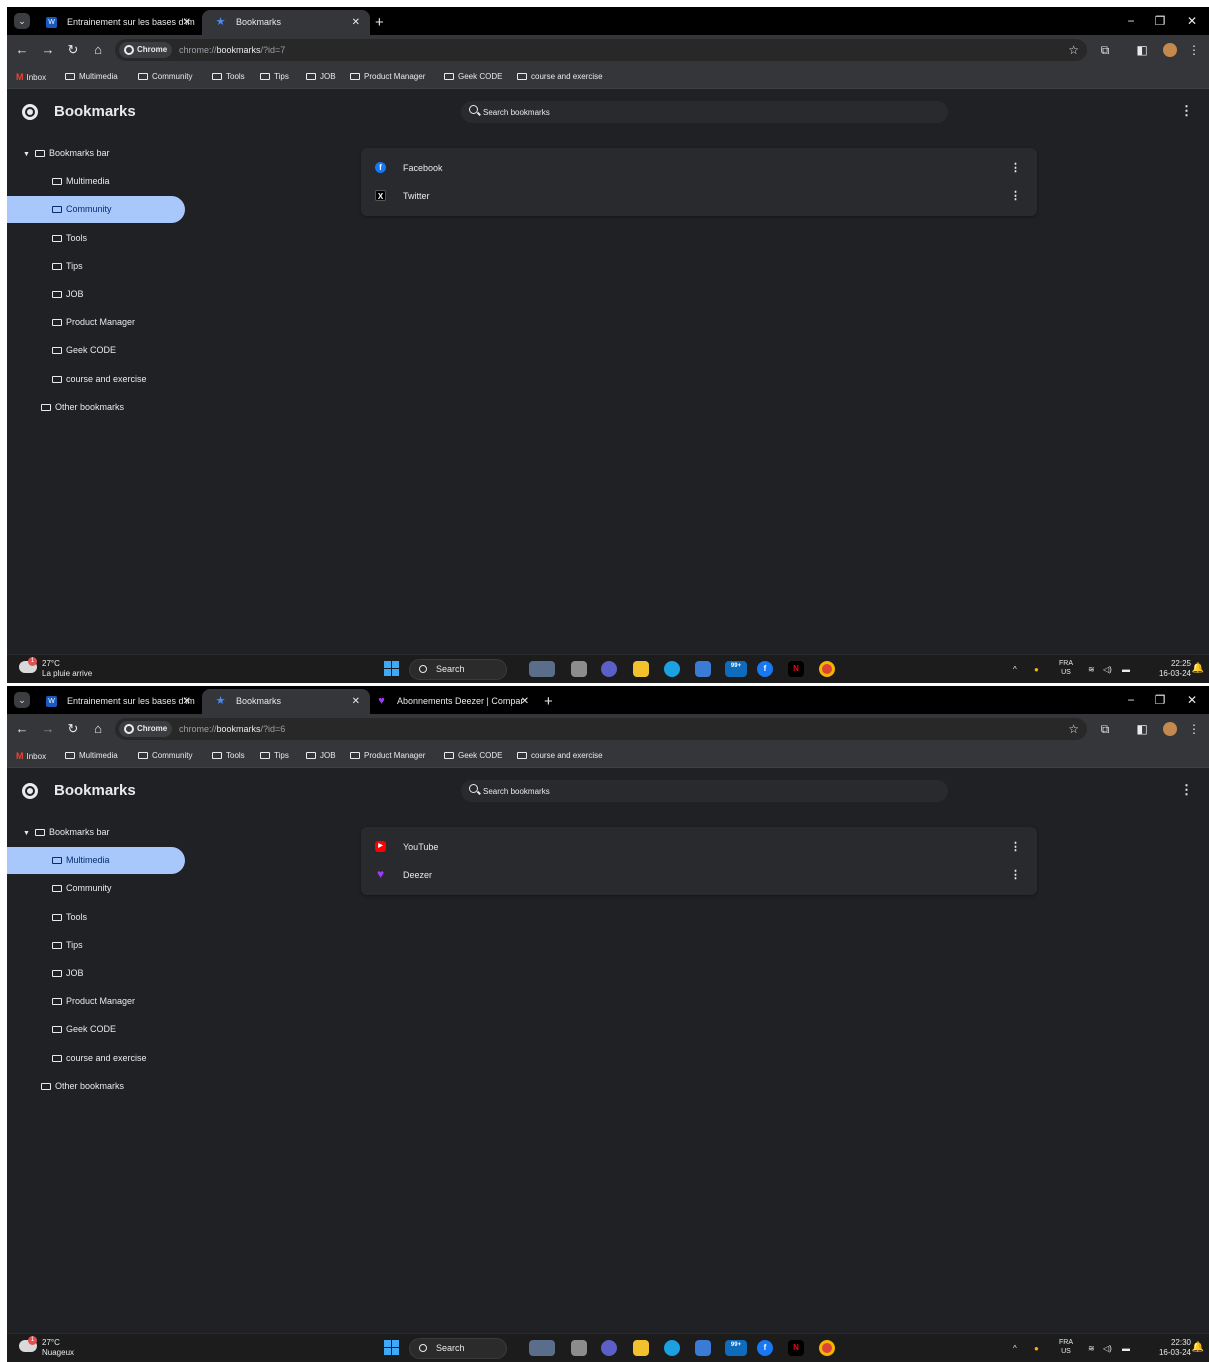 The image size is (1209, 1362). I want to click on bookmark-inbox: M Inbox, so click(31, 756).